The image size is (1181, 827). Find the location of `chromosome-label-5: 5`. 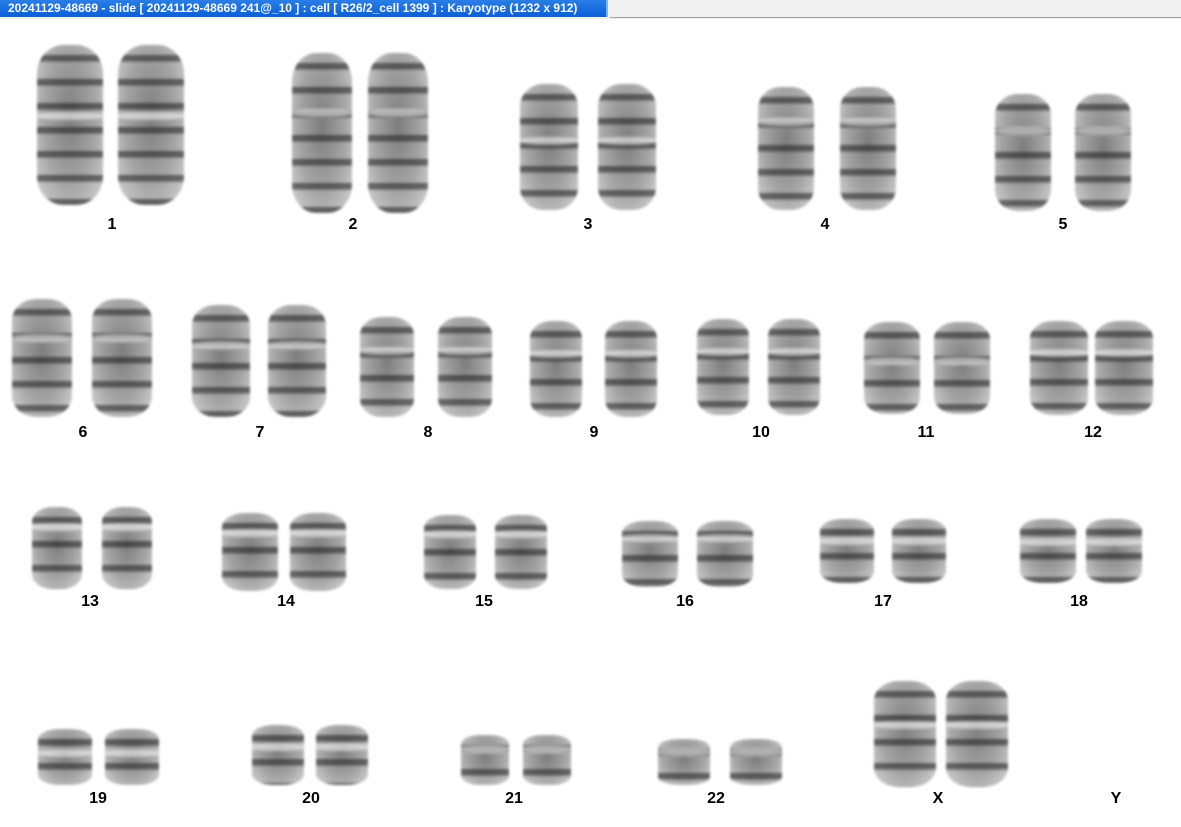

chromosome-label-5: 5 is located at coordinates (1063, 224).